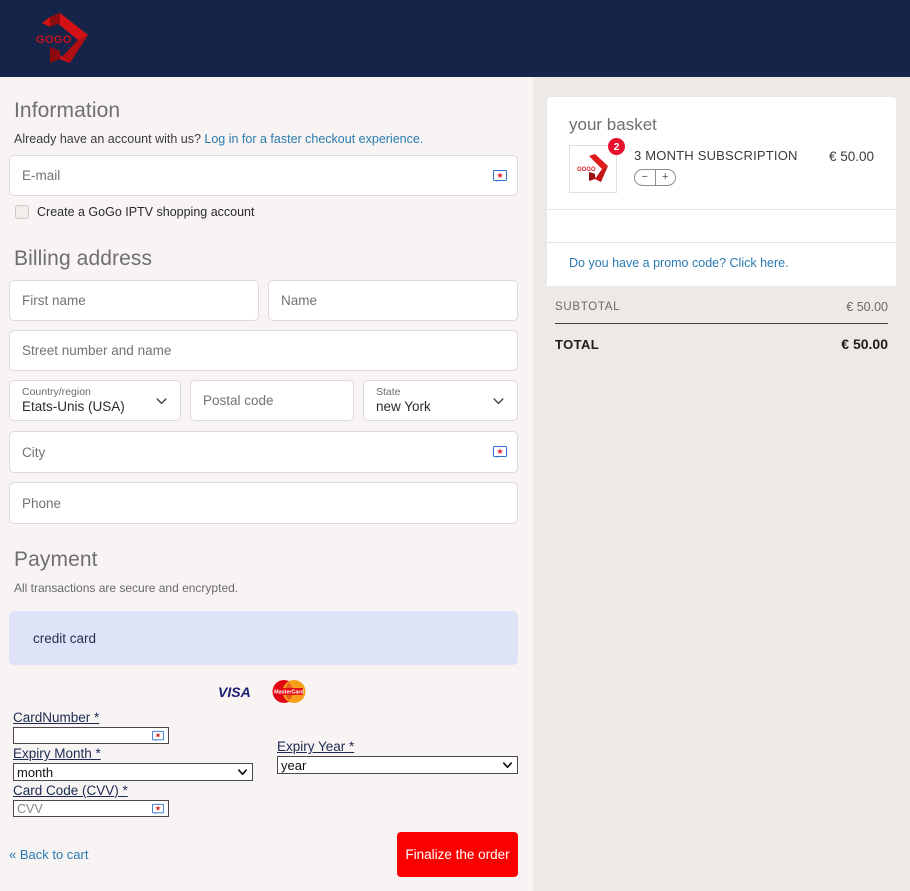 This screenshot has width=910, height=891. What do you see at coordinates (665, 177) in the screenshot?
I see `quantity-increase-button: +` at bounding box center [665, 177].